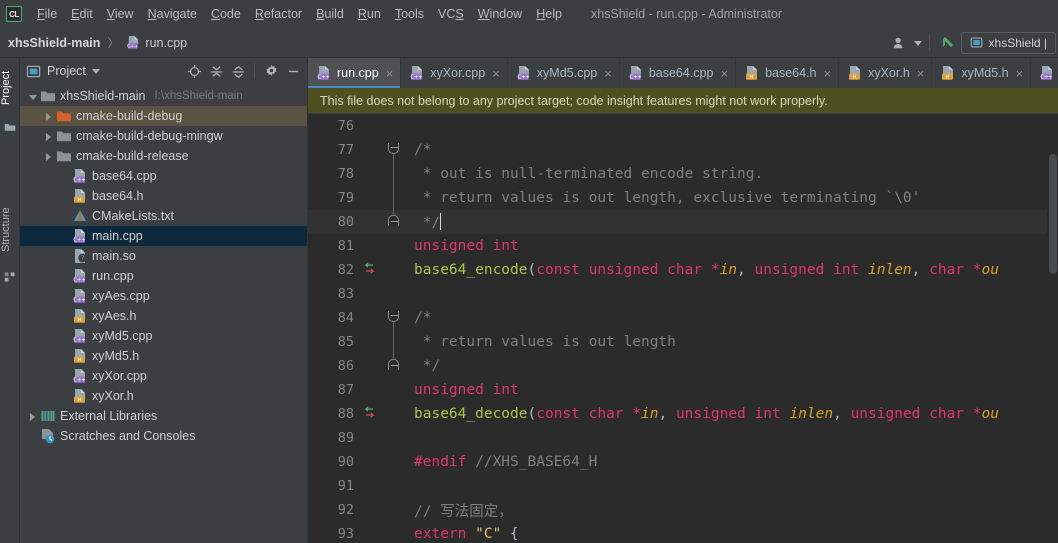  What do you see at coordinates (238, 71) in the screenshot?
I see `collapse-all-icon` at bounding box center [238, 71].